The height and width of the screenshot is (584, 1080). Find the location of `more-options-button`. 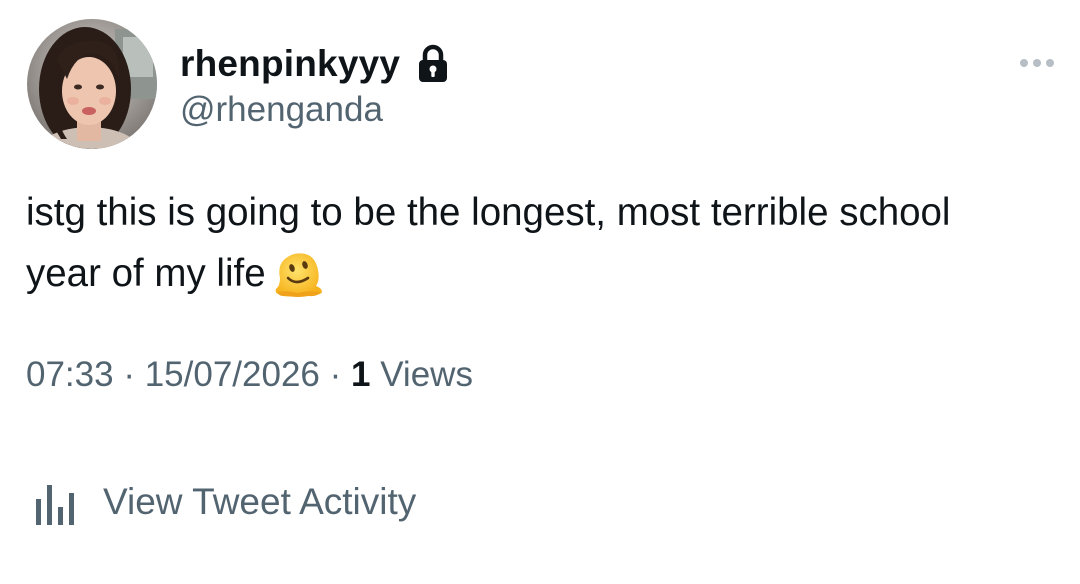

more-options-button is located at coordinates (1037, 63).